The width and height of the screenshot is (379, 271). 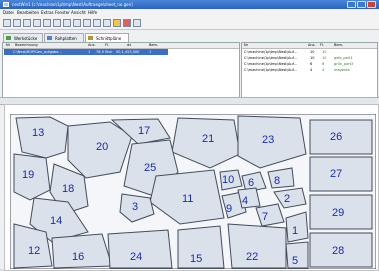 I want to click on table-header: Nr Anz. Fl. Bem., so click(x=309, y=46).